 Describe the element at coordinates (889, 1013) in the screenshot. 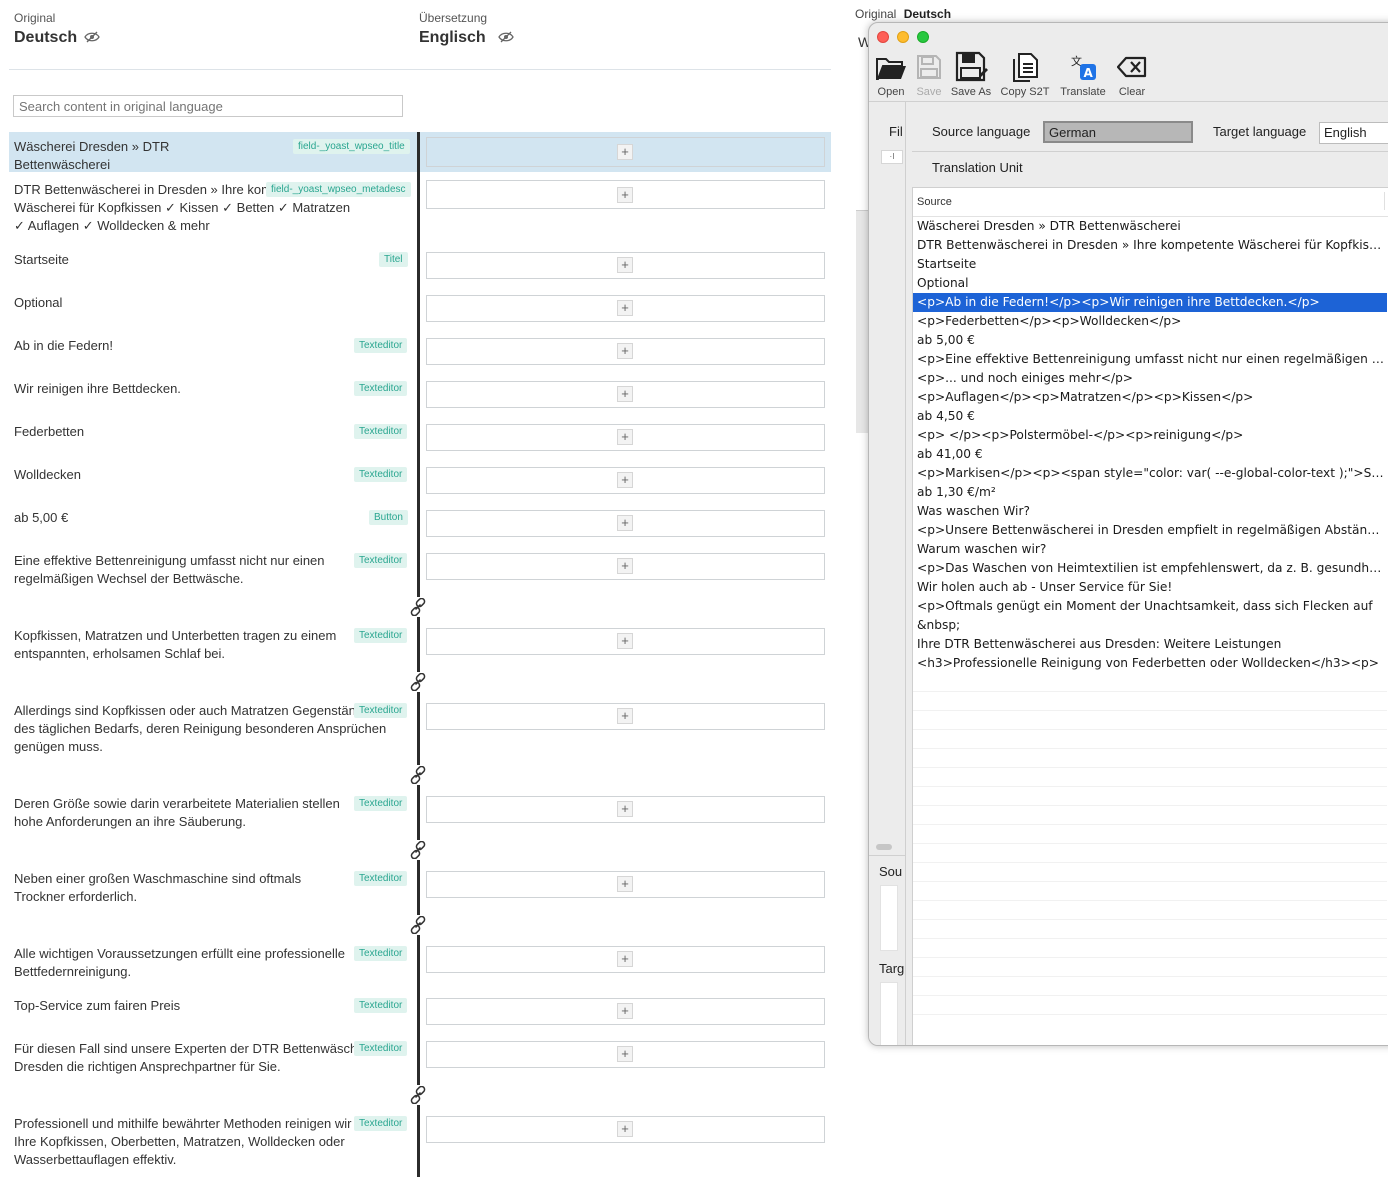

I see `sidebar-target-field` at that location.